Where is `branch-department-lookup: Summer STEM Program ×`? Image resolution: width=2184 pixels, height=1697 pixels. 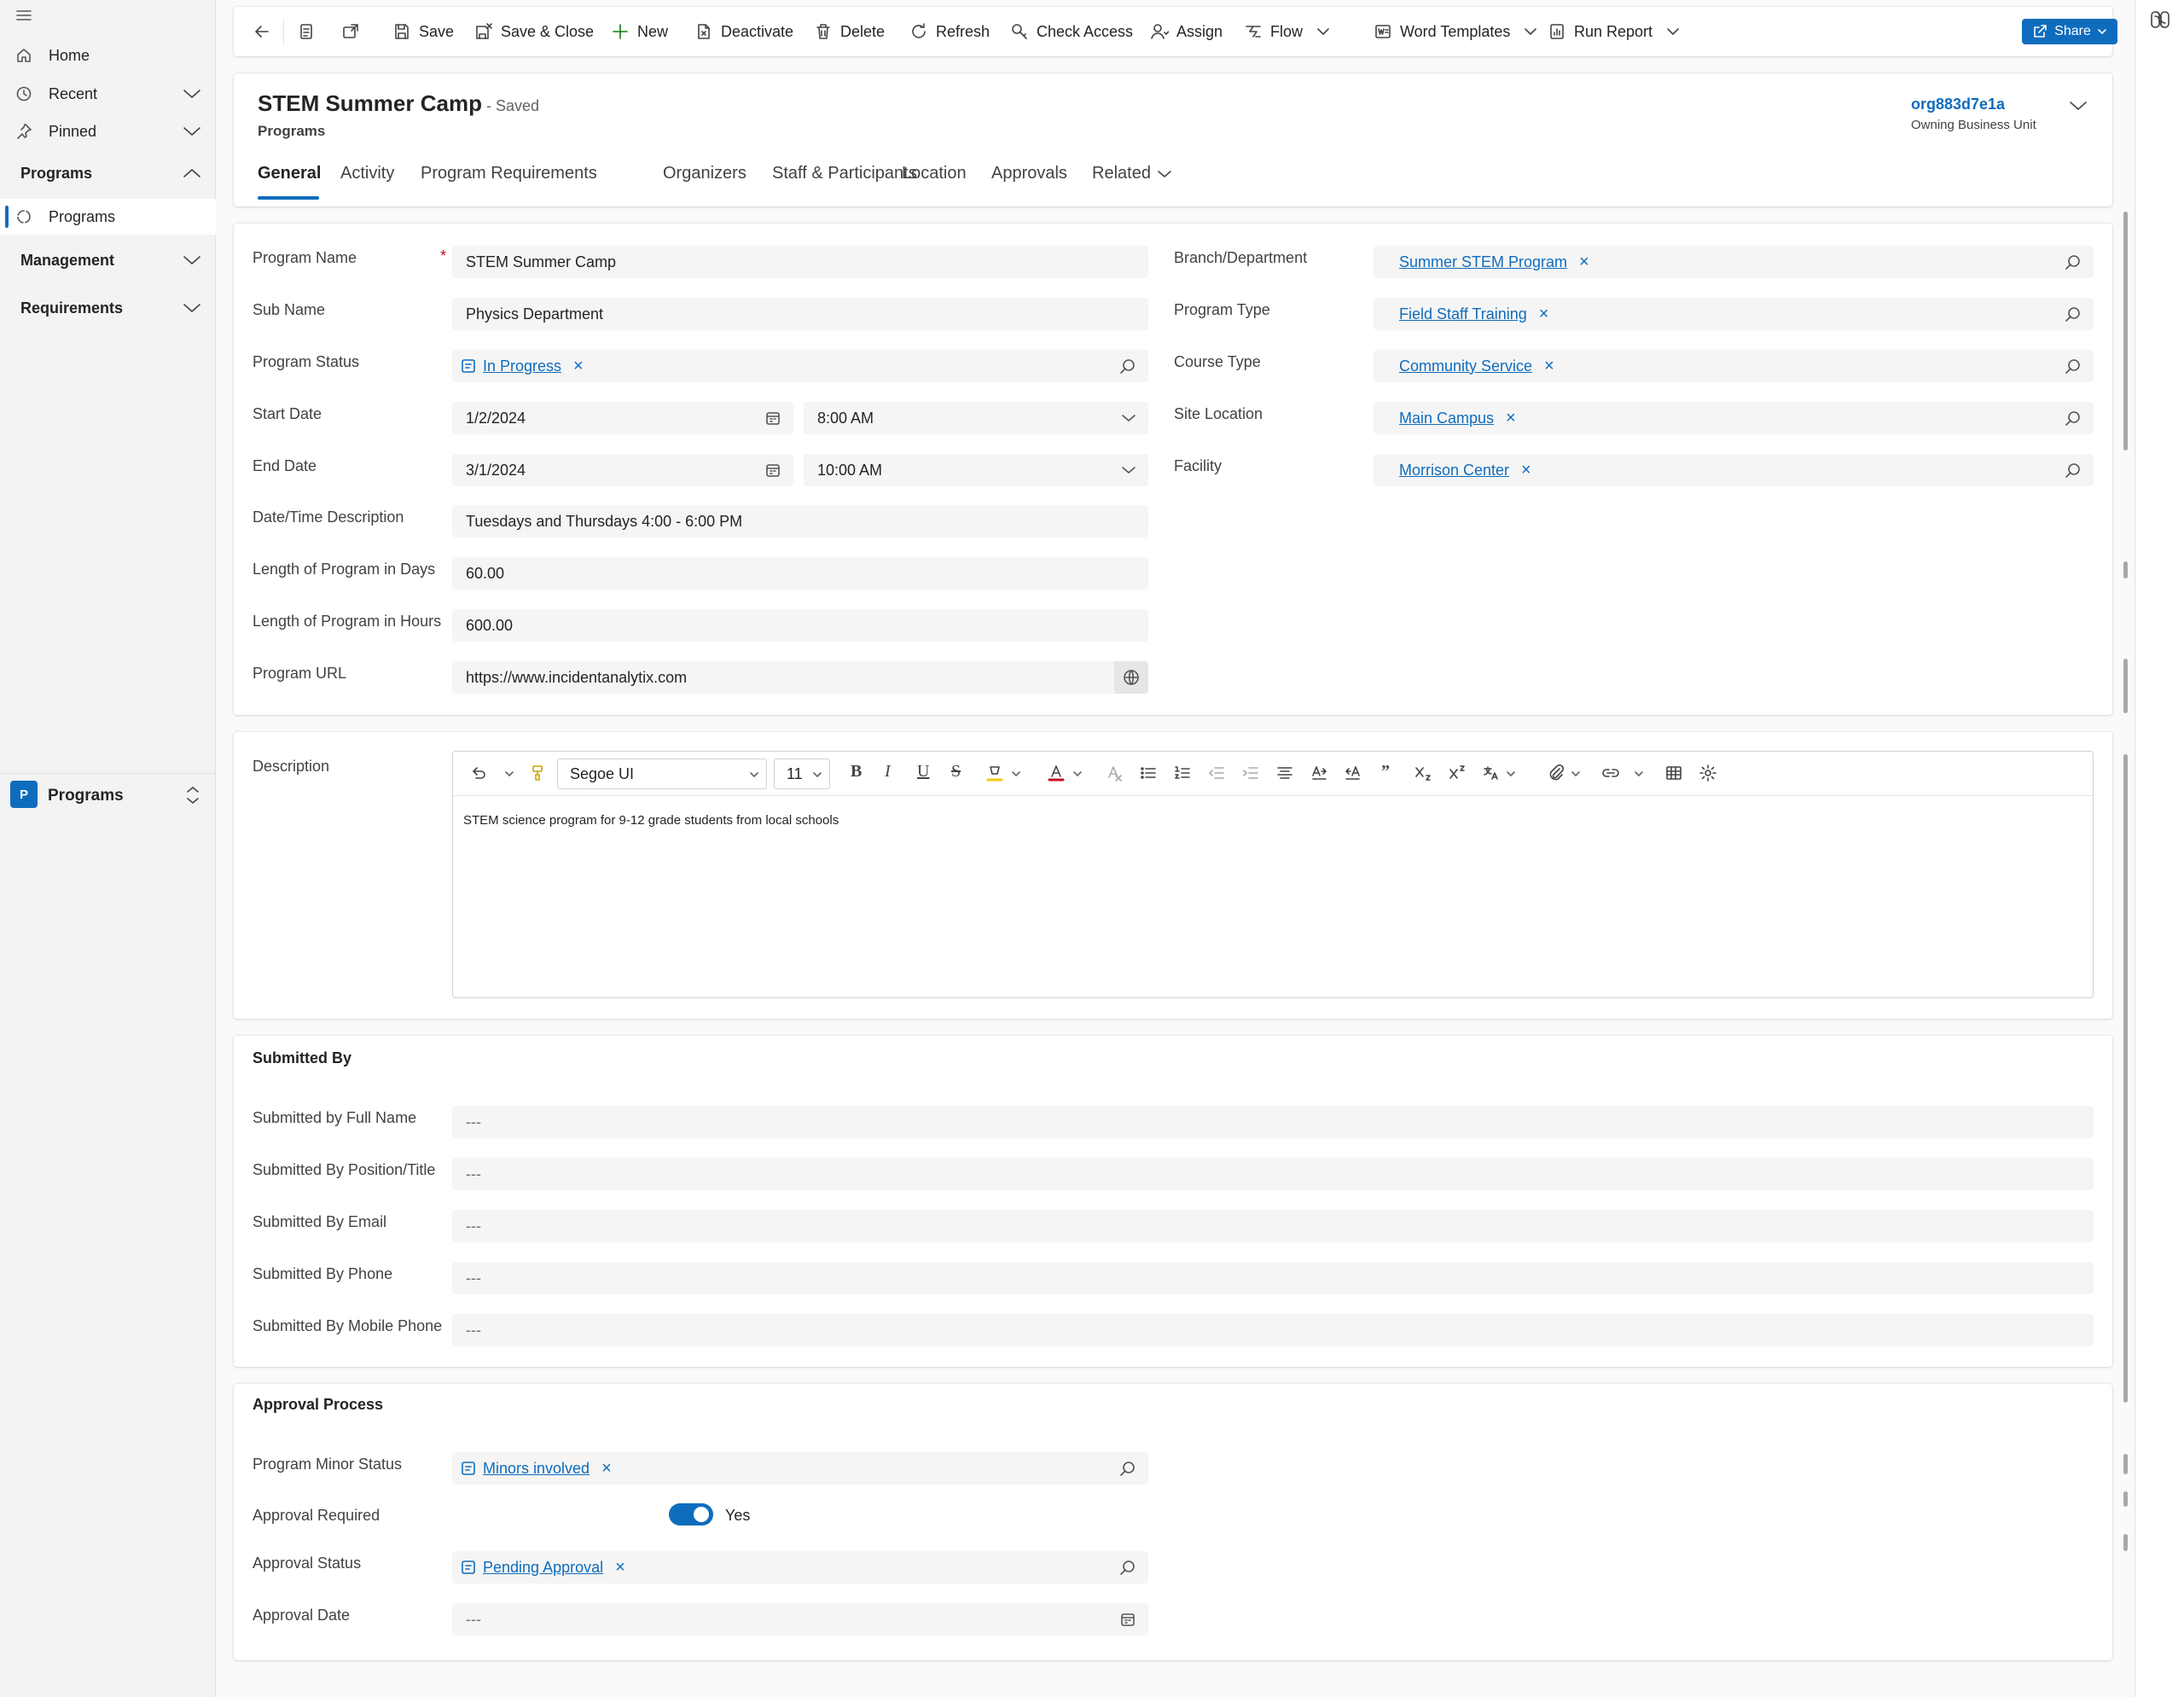
branch-department-lookup: Summer STEM Program × is located at coordinates (1734, 262).